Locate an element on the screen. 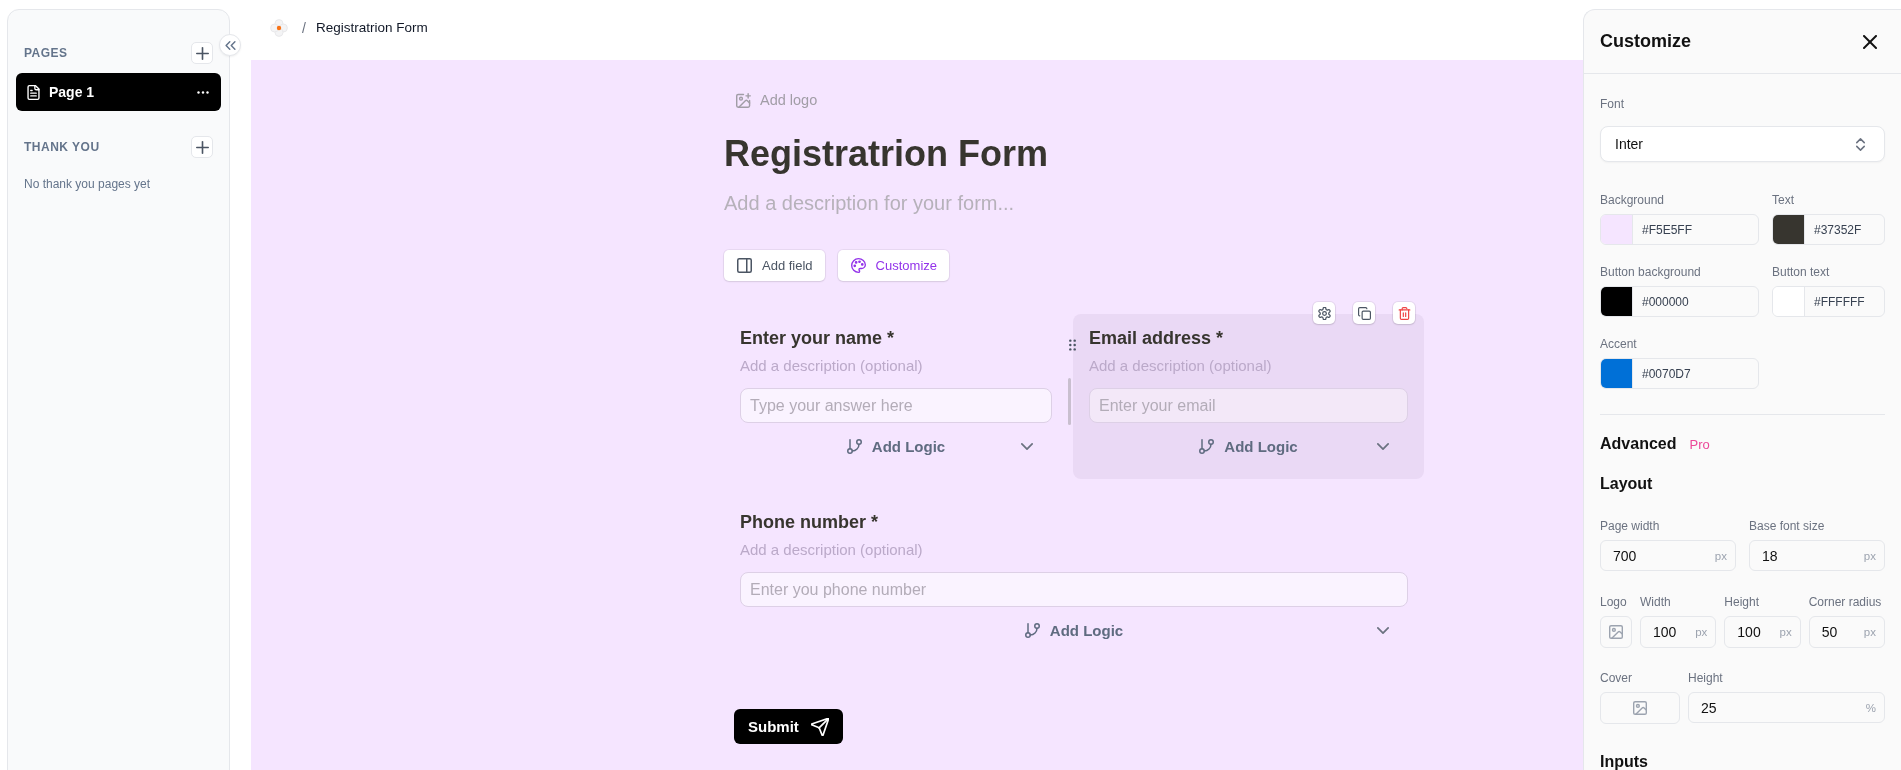 The image size is (1901, 770). question-label: Enter your name * is located at coordinates (818, 338).